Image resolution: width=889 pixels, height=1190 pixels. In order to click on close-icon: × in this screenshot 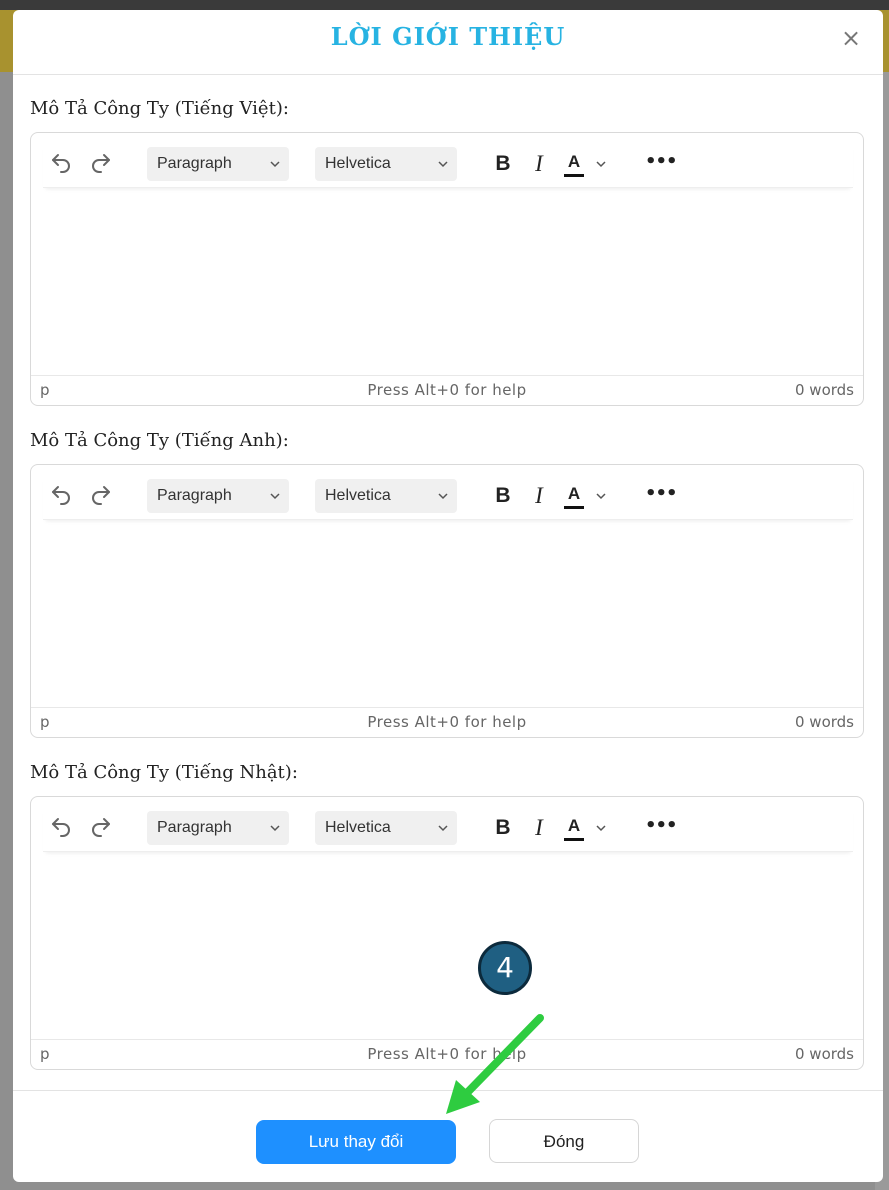, I will do `click(851, 38)`.